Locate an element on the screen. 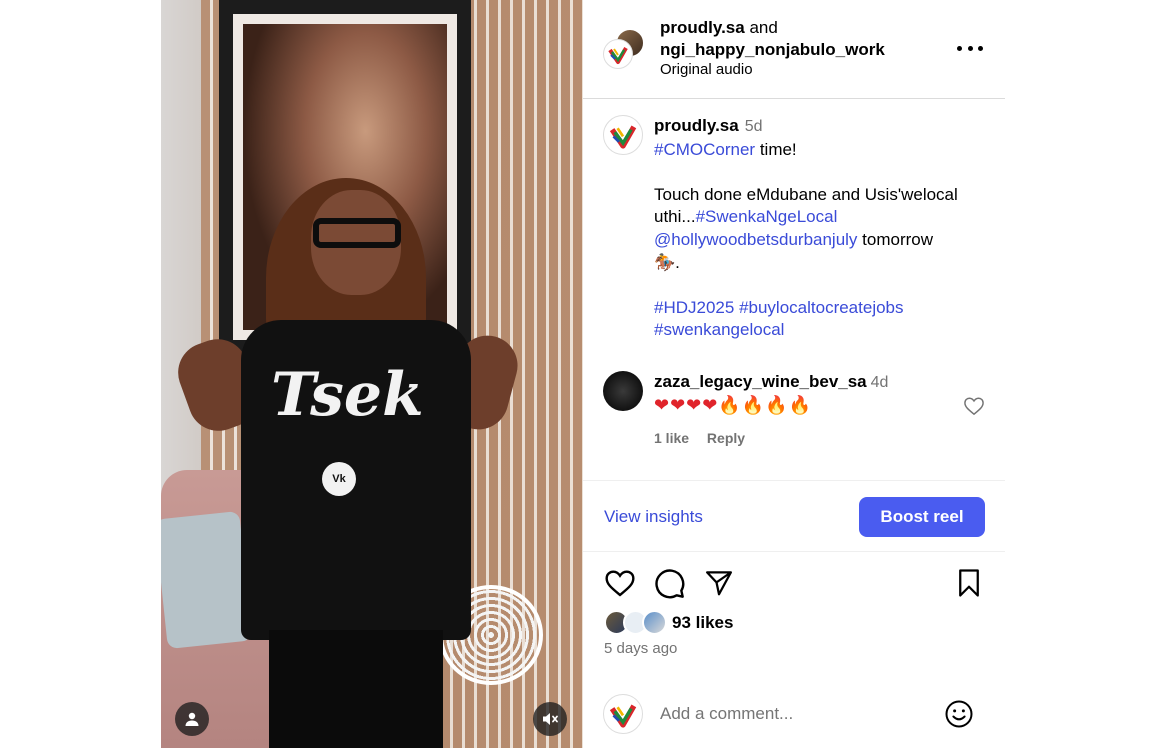 This screenshot has width=1166, height=748. comment-like-button is located at coordinates (974, 408).